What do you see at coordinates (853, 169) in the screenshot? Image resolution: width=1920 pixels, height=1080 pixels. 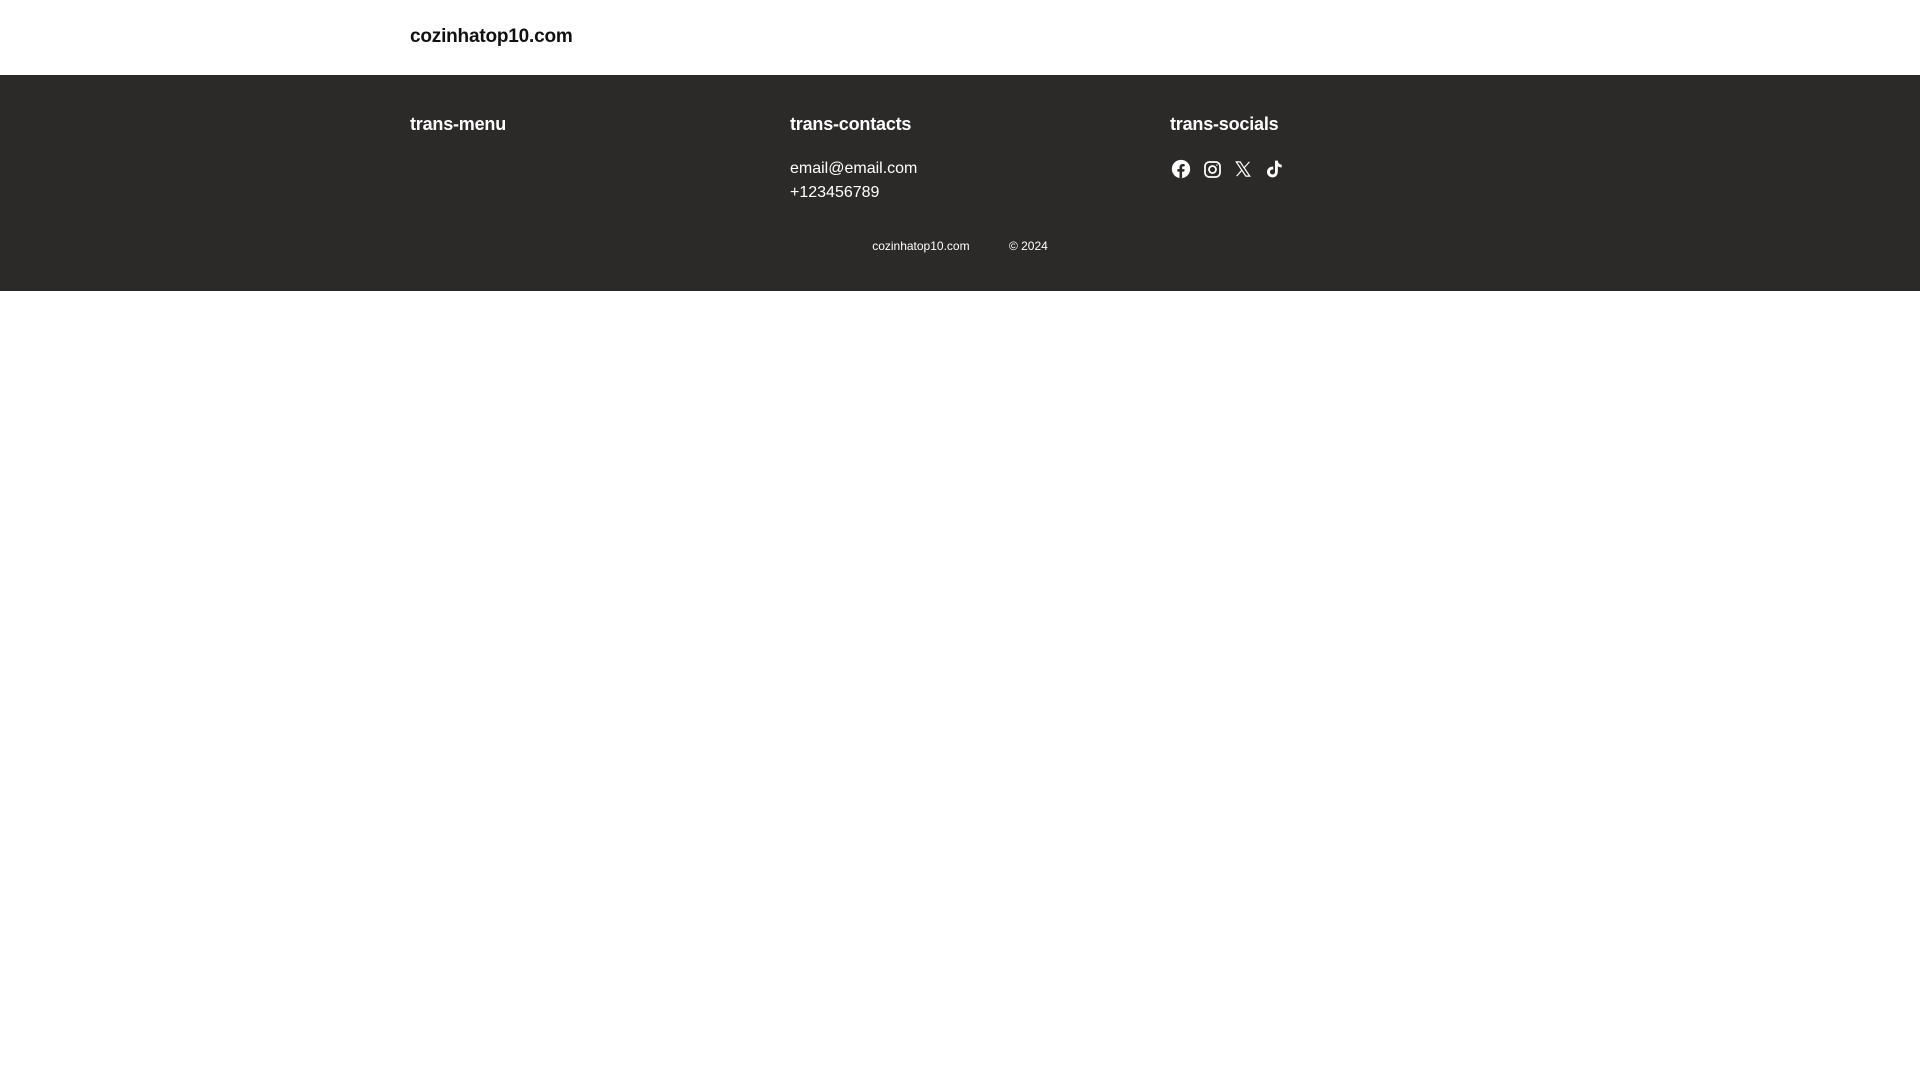 I see `email-link: email@email.com` at bounding box center [853, 169].